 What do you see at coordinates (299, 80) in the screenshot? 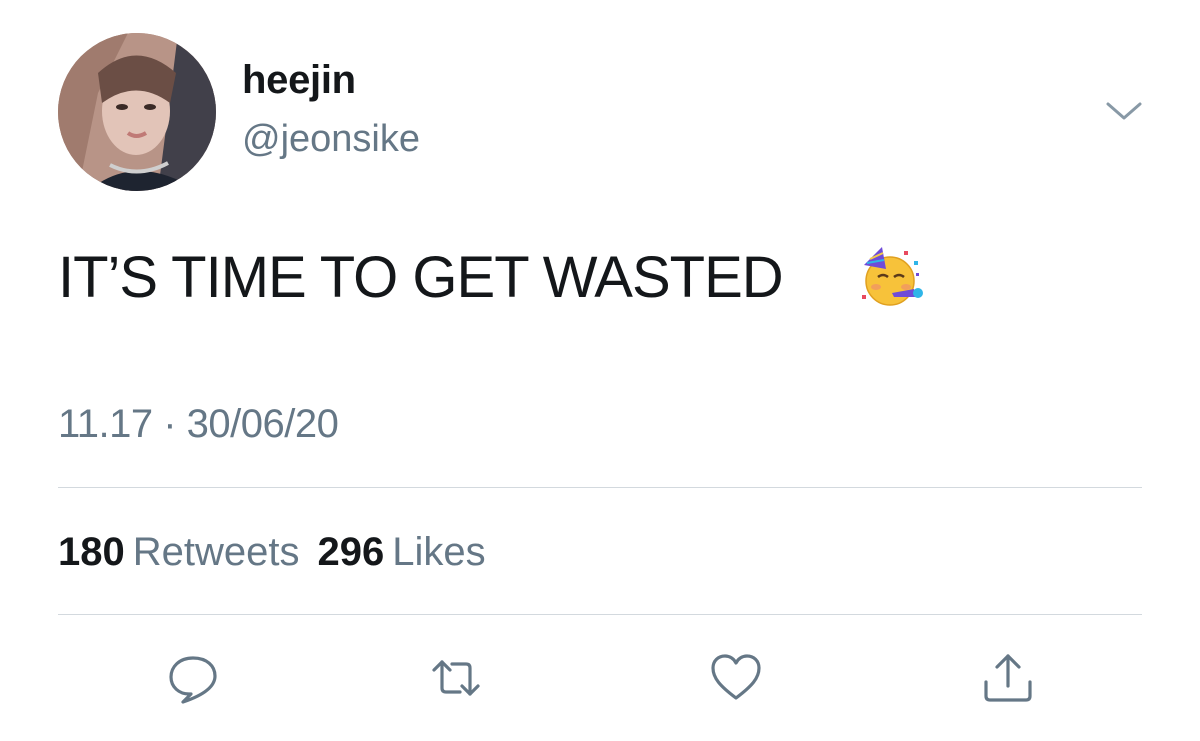
I see `display-name: heejin` at bounding box center [299, 80].